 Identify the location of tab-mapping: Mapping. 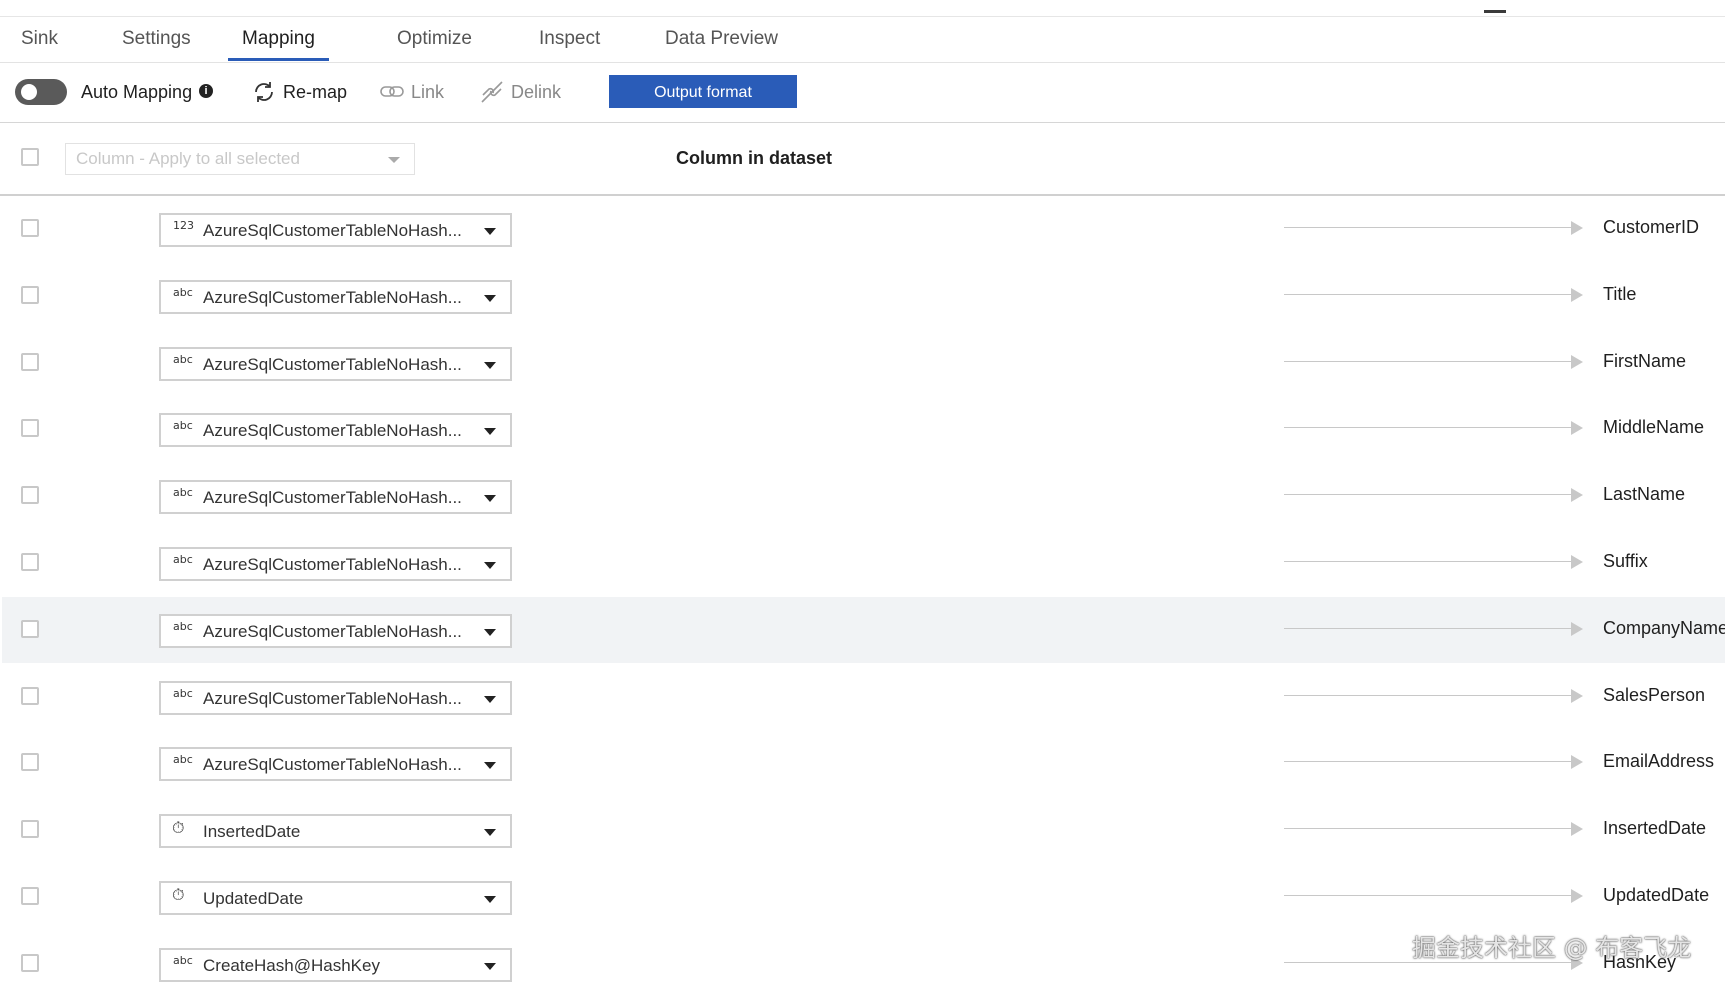
(278, 44).